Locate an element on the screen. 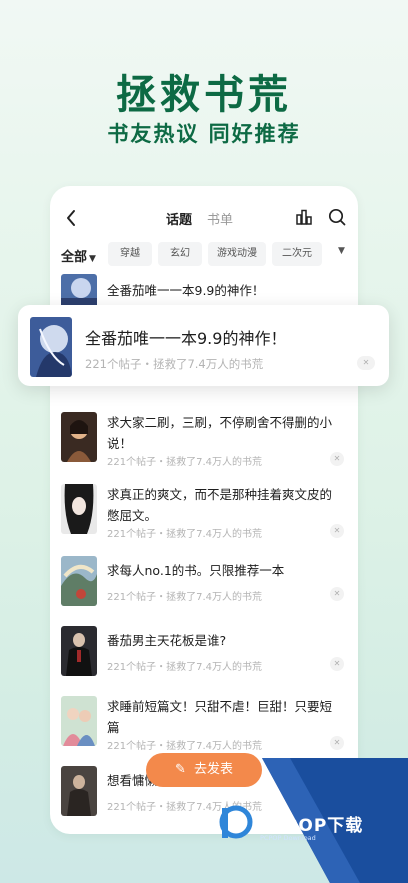 This screenshot has height=883, width=408. topic-title: 全番茄唯一一本9.9的神作！ is located at coordinates (186, 290).